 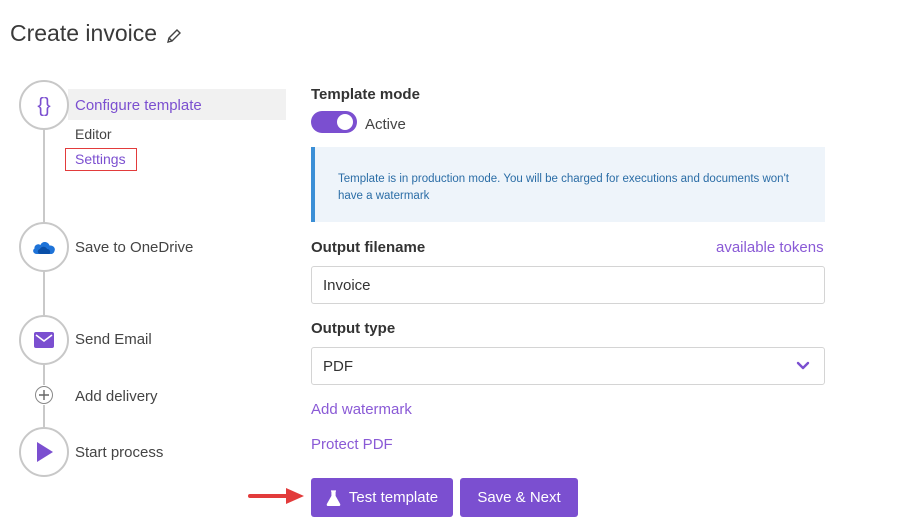 I want to click on test-template-label: Test template, so click(x=393, y=497).